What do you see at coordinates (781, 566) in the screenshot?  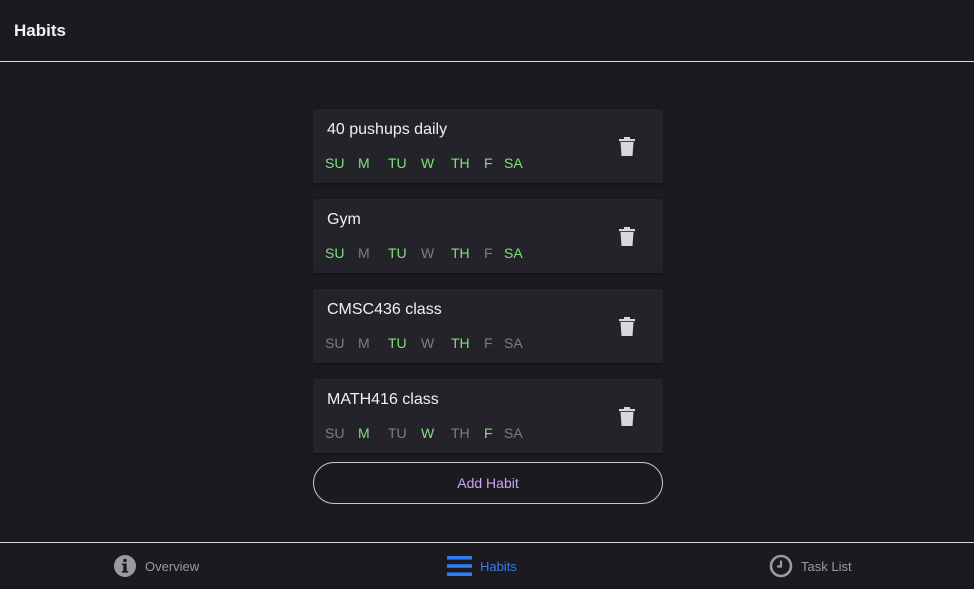 I see `clock-icon` at bounding box center [781, 566].